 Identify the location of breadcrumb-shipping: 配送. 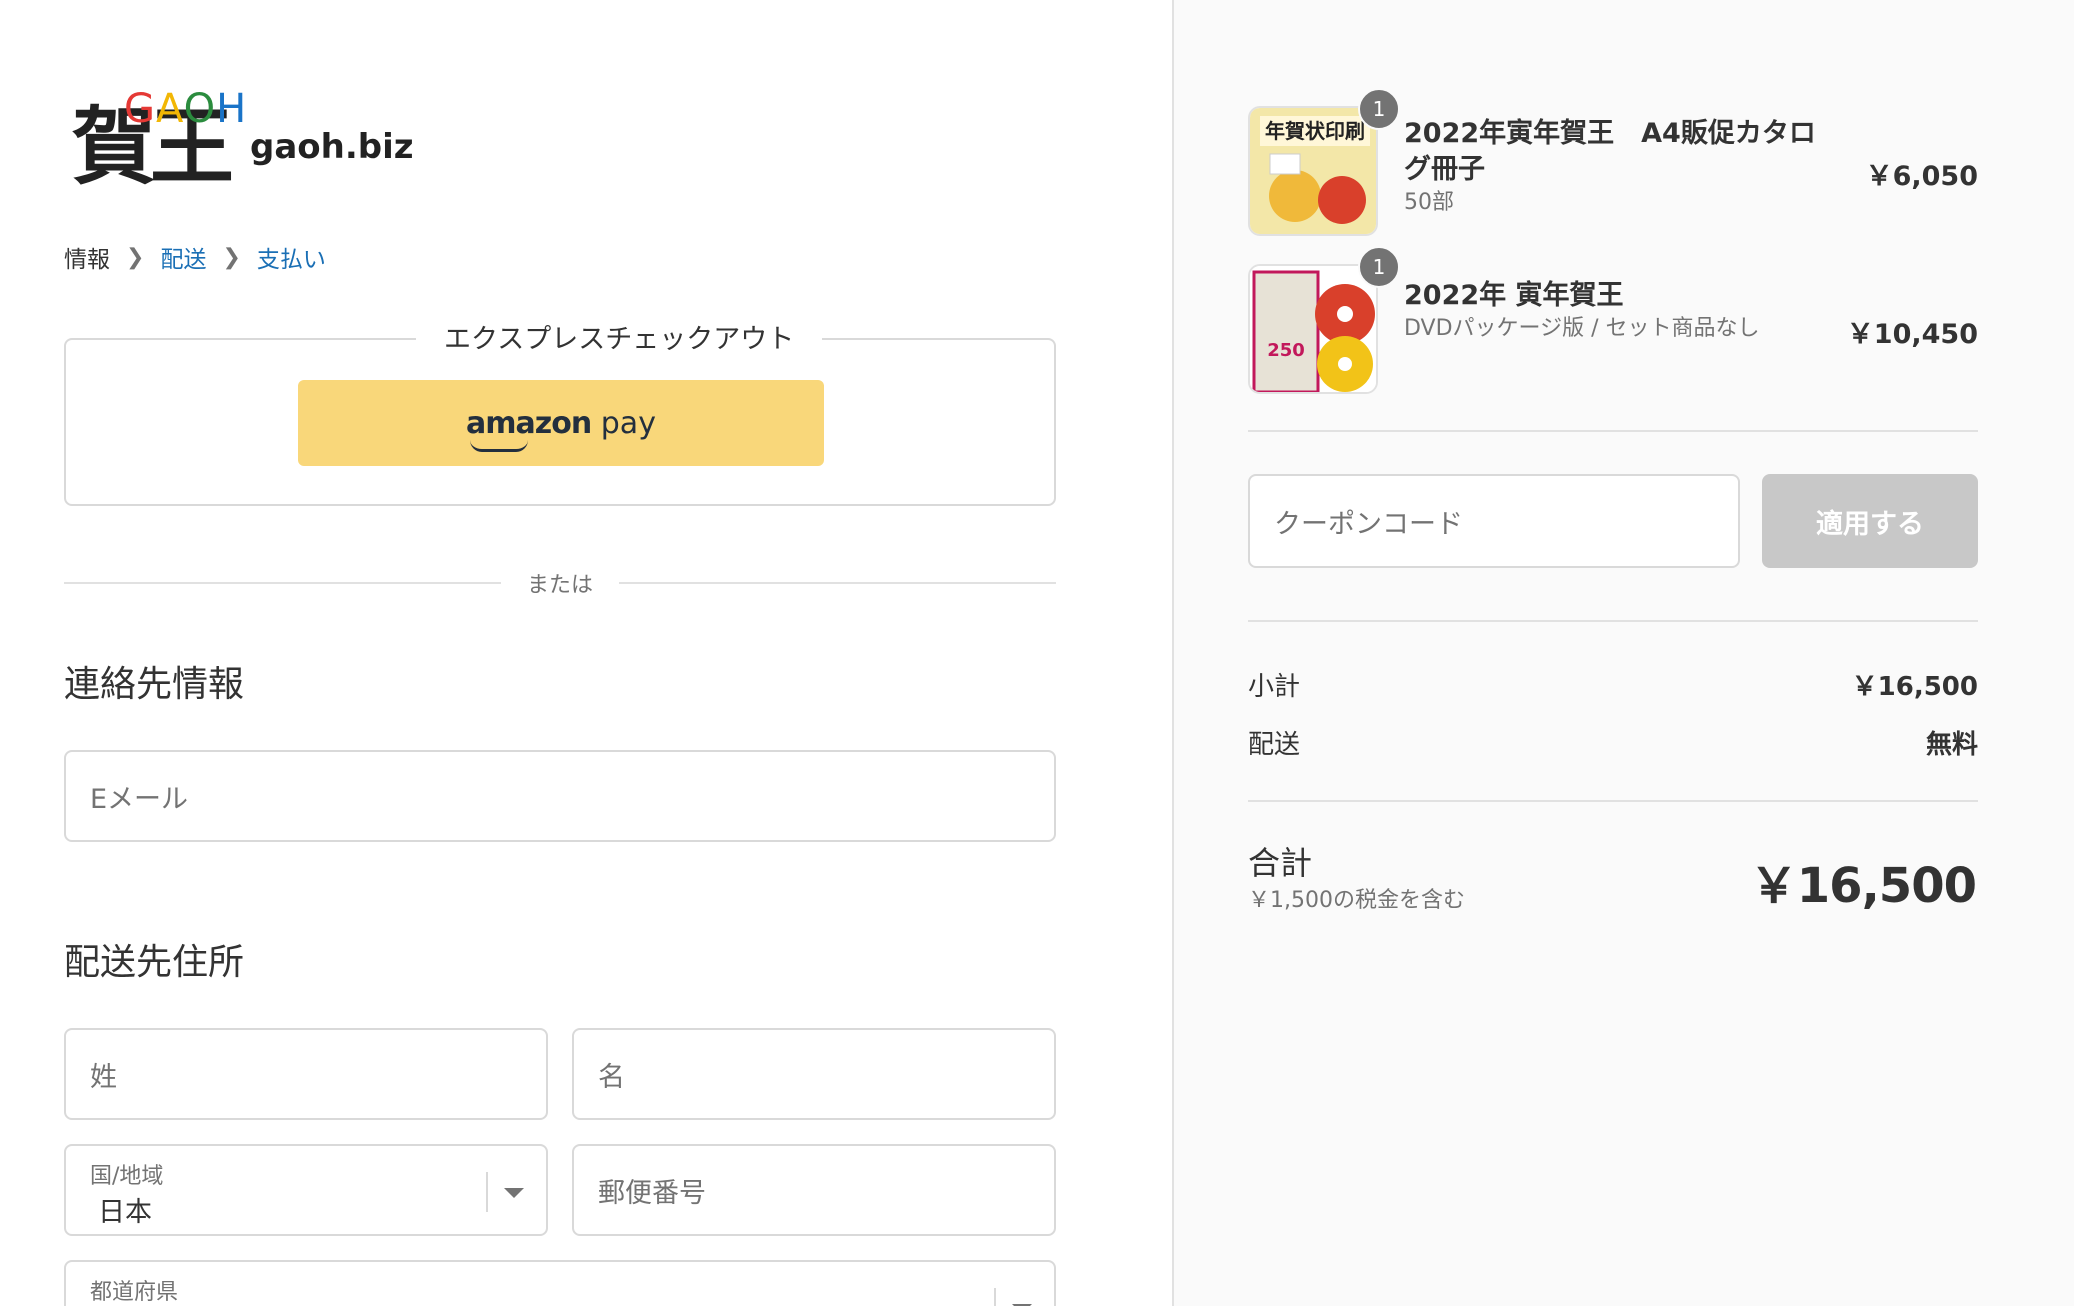
(183, 257).